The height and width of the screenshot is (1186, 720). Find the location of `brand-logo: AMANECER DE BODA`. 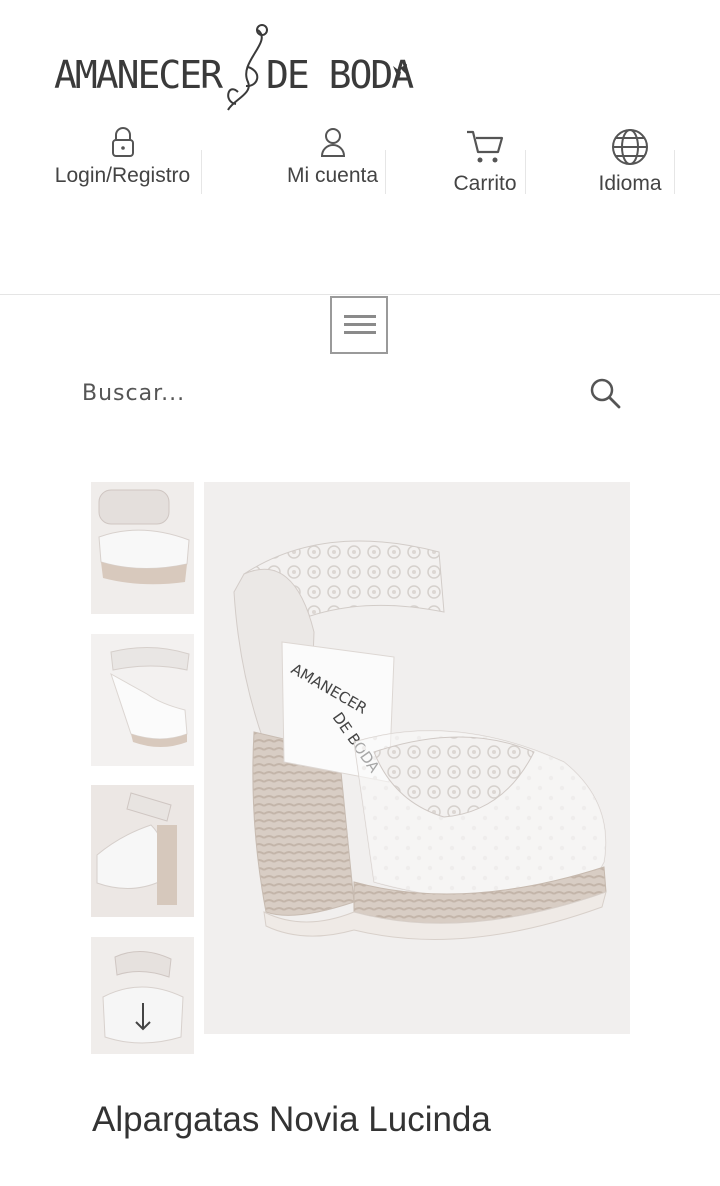

brand-logo: AMANECER DE BODA is located at coordinates (233, 72).